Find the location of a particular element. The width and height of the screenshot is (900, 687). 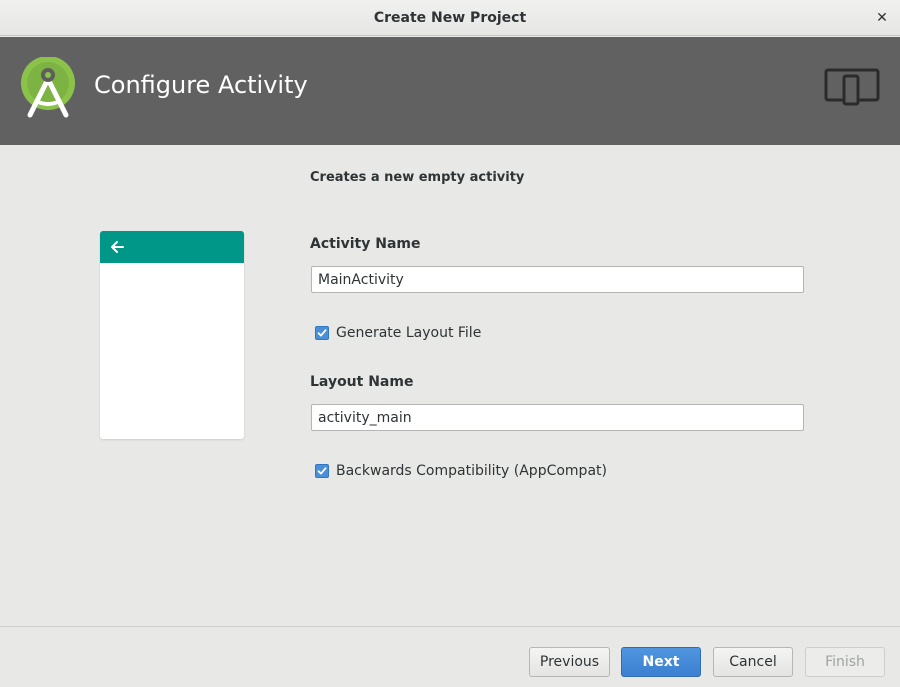

phone-tablet-icon is located at coordinates (852, 87).